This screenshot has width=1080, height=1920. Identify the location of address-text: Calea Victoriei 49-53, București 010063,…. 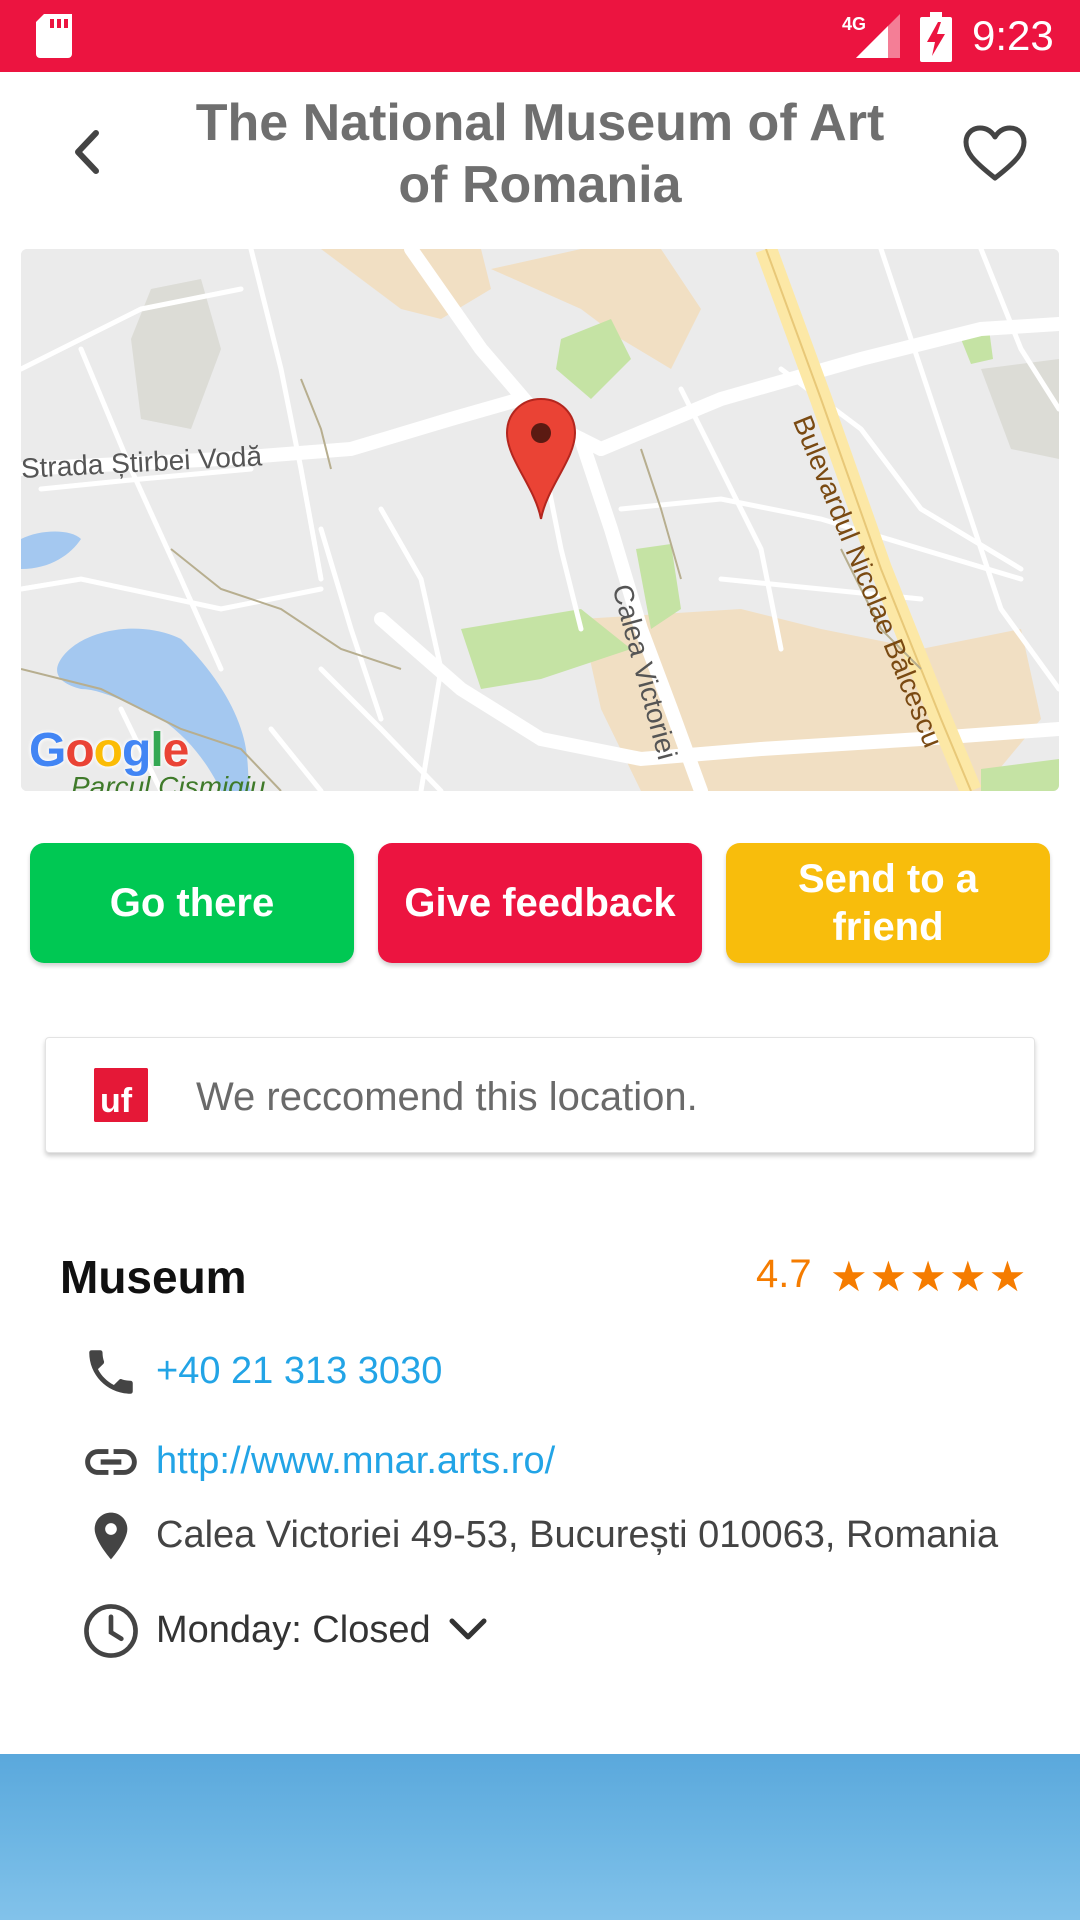
(577, 1535).